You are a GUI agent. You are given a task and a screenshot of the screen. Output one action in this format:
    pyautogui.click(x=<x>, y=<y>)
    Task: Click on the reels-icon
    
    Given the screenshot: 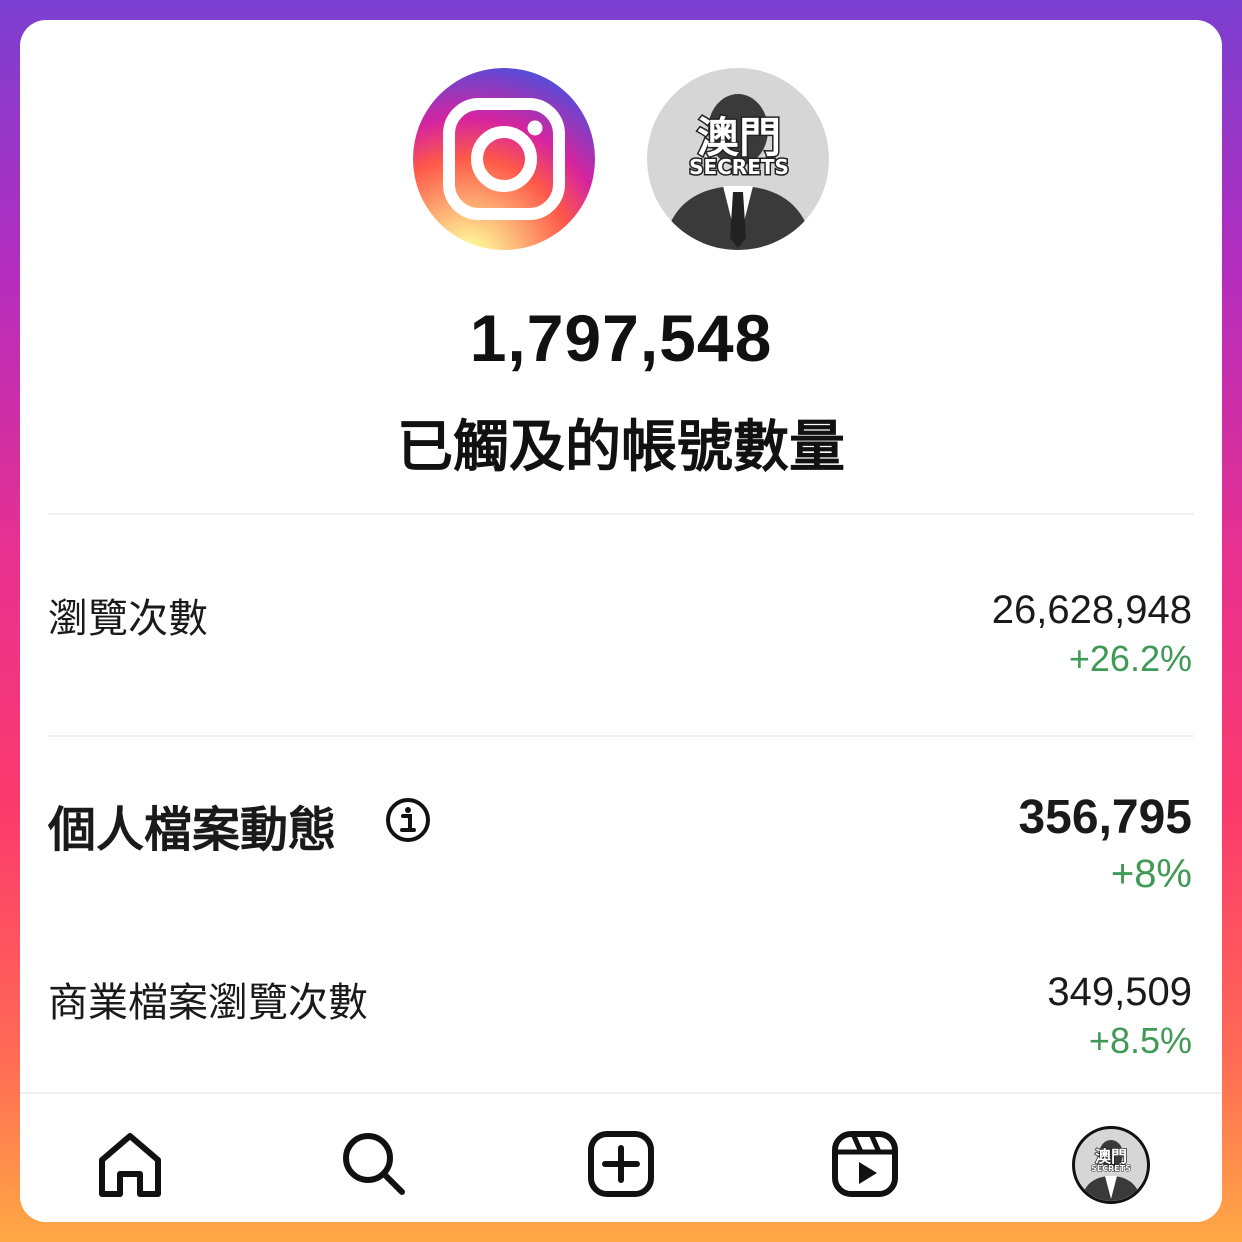 What is the action you would take?
    pyautogui.click(x=865, y=1164)
    